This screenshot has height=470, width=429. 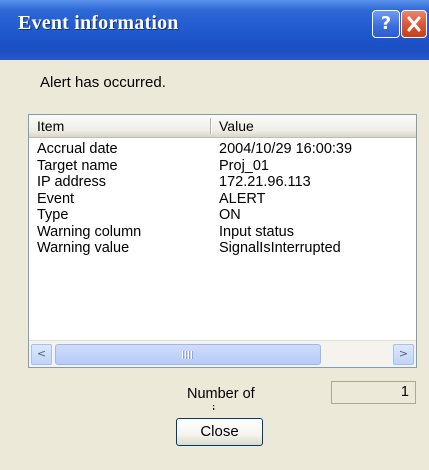 What do you see at coordinates (242, 198) in the screenshot?
I see `row-value: ALERT` at bounding box center [242, 198].